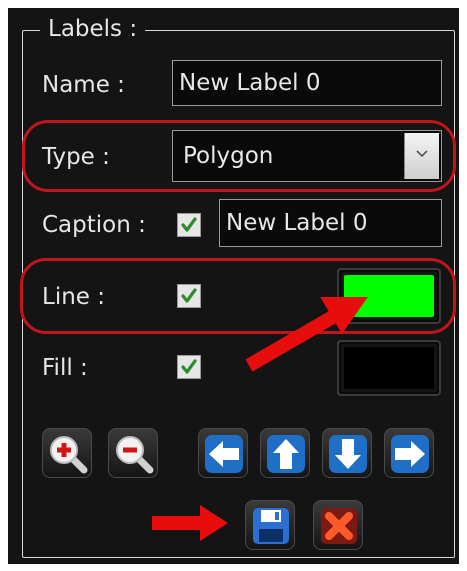 This screenshot has height=571, width=467. Describe the element at coordinates (214, 523) in the screenshot. I see `arrowhead-icon` at that location.